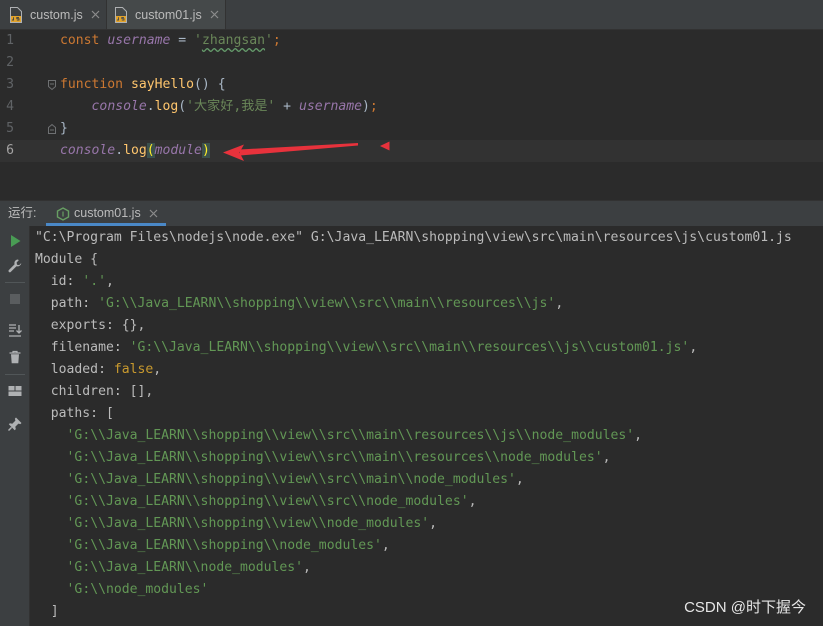  Describe the element at coordinates (219, 107) in the screenshot. I see `code-text: console.log('大家好,我是' + username);` at that location.